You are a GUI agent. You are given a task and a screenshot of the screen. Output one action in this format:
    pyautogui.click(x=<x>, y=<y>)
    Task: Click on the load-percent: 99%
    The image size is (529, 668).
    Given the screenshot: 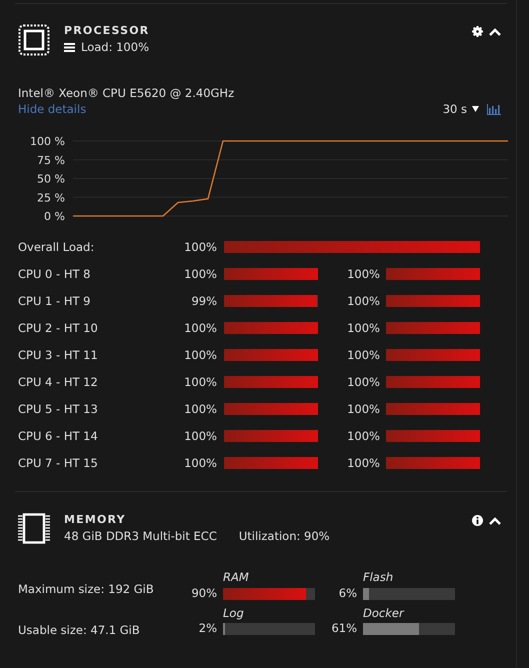 What is the action you would take?
    pyautogui.click(x=203, y=301)
    